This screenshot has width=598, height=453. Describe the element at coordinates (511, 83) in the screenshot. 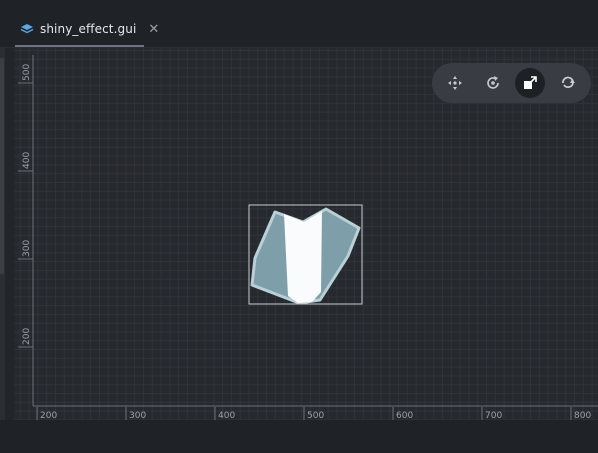

I see `transform-toolbar` at that location.